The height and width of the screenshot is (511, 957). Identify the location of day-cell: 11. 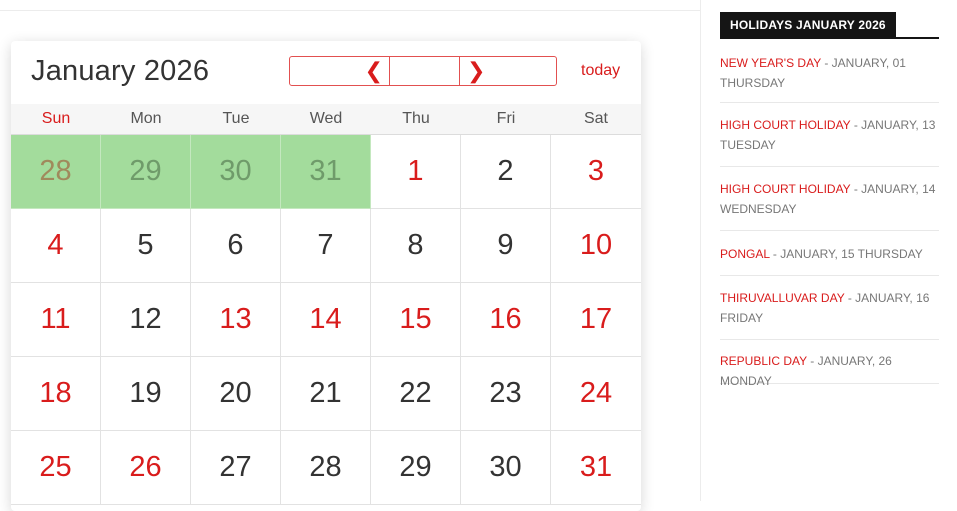
(56, 320).